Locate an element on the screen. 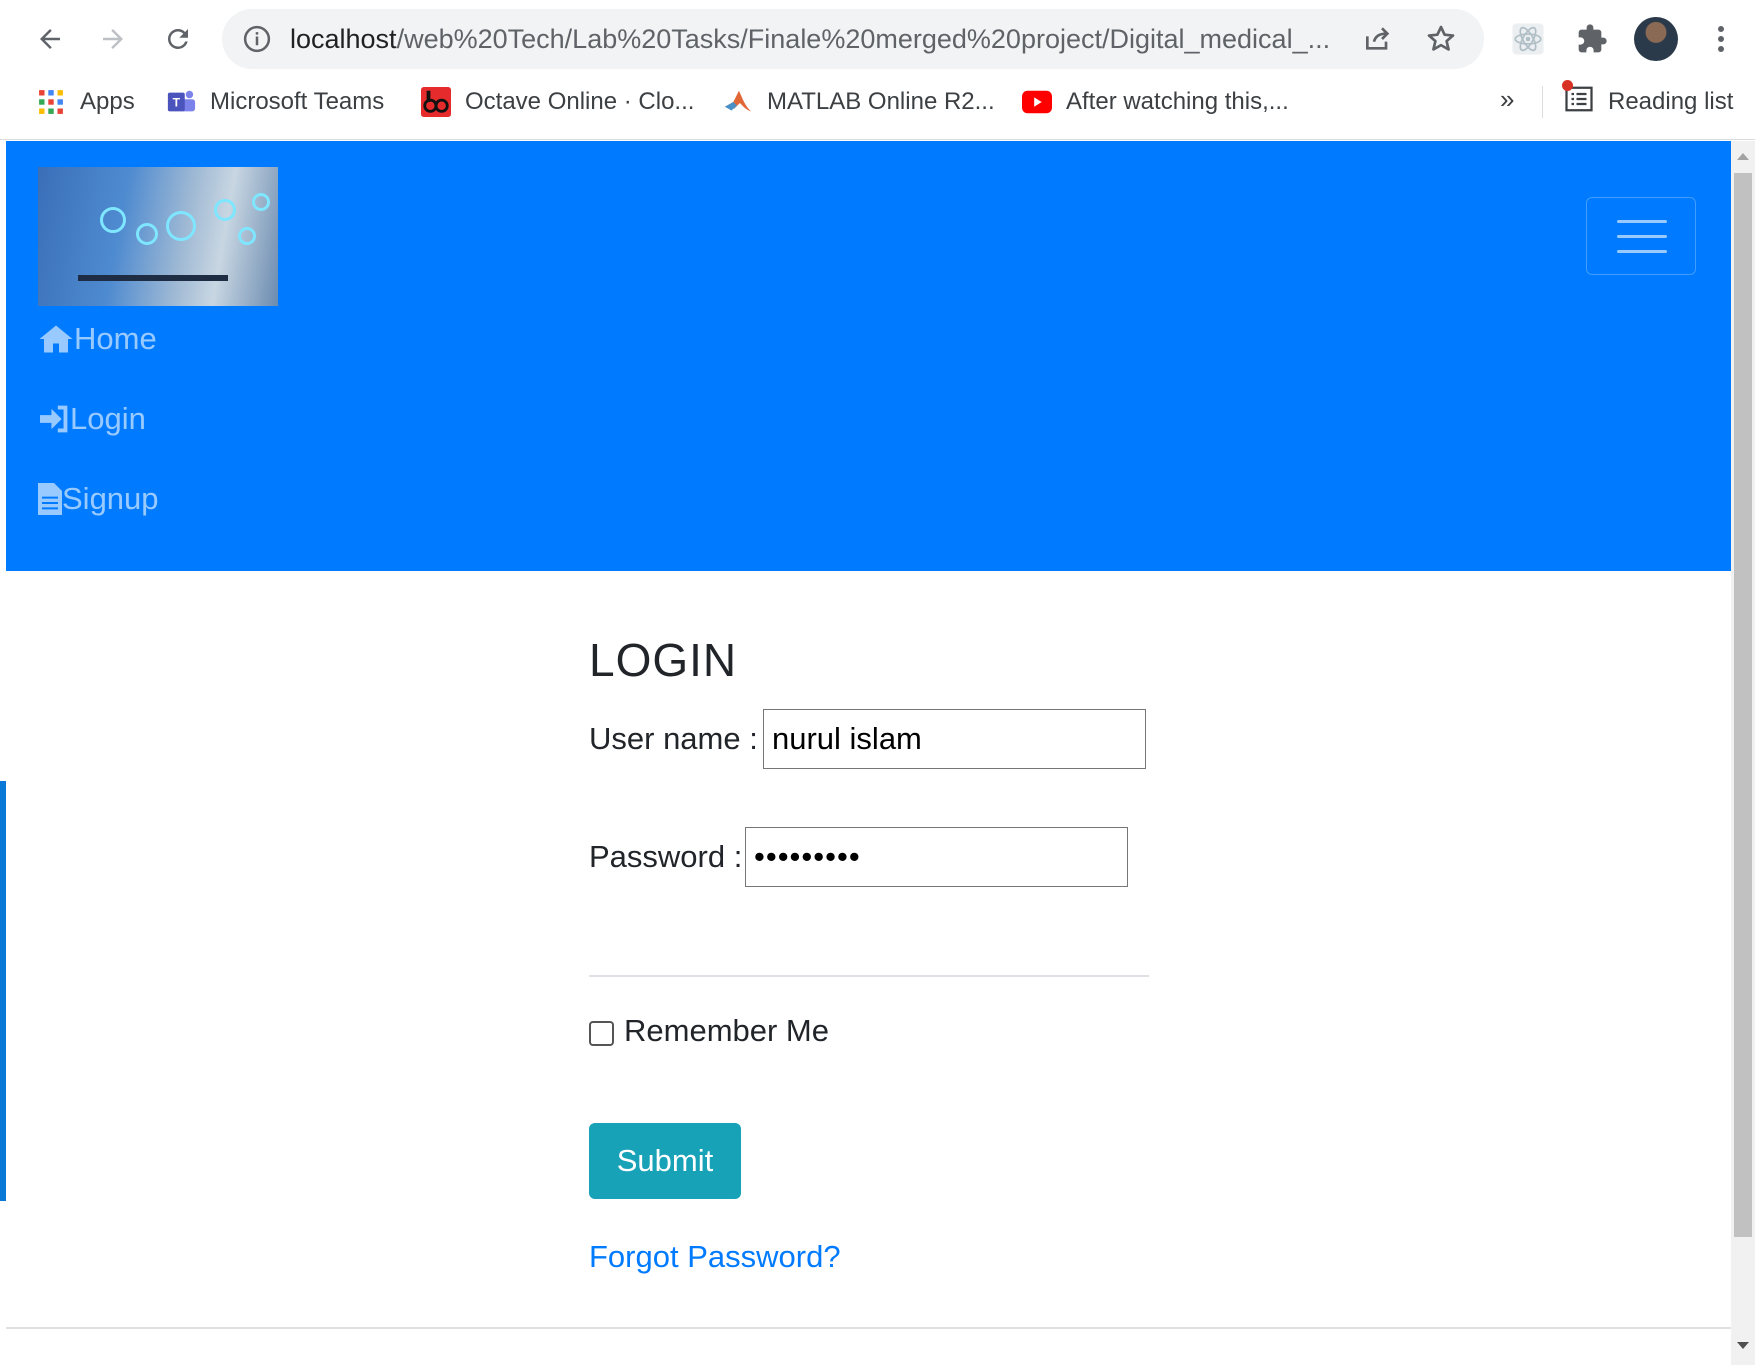 This screenshot has height=1365, width=1755. octave-icon is located at coordinates (436, 102).